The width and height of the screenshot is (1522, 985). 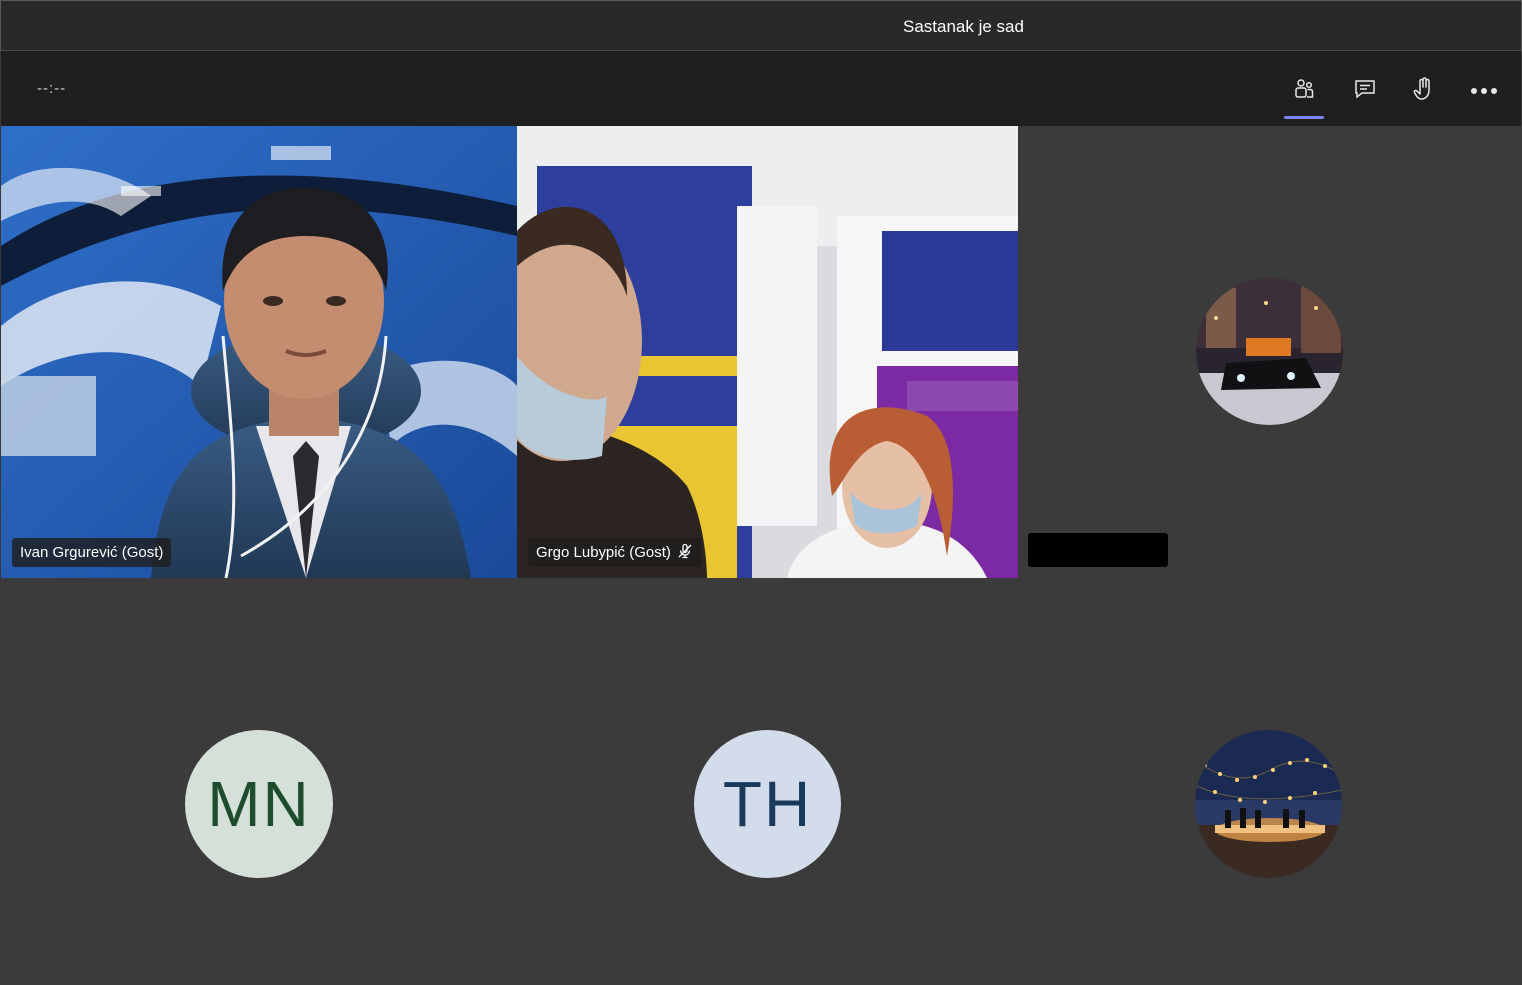 I want to click on participant-initials-avatar: TH, so click(x=767, y=804).